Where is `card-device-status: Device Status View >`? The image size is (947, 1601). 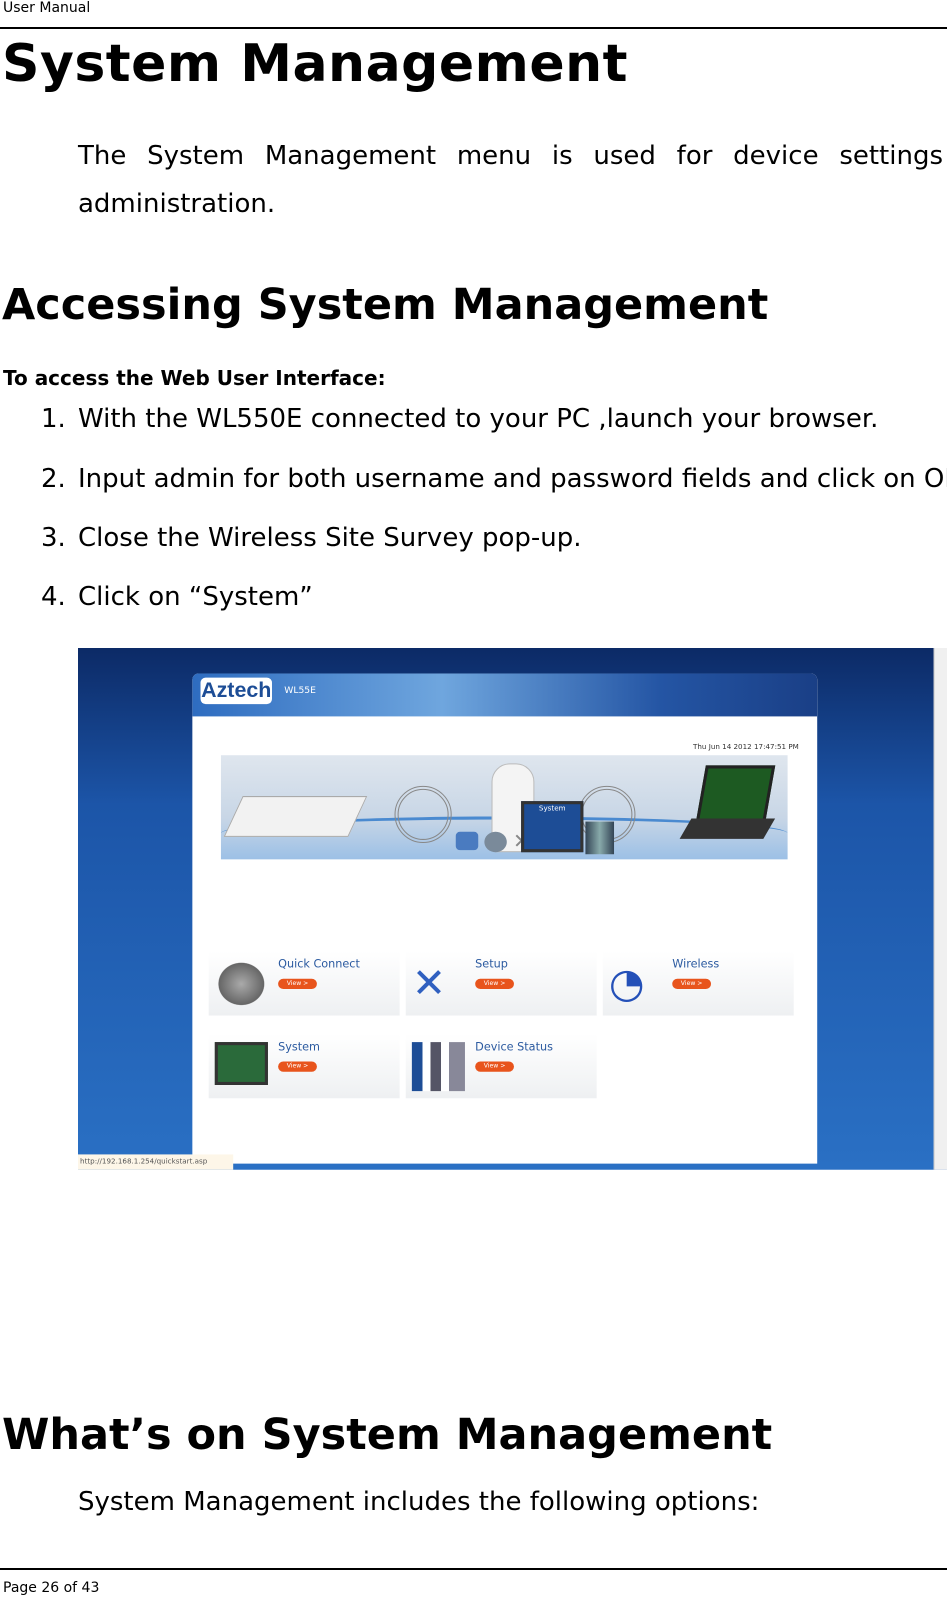
card-device-status: Device Status View > is located at coordinates (501, 1066).